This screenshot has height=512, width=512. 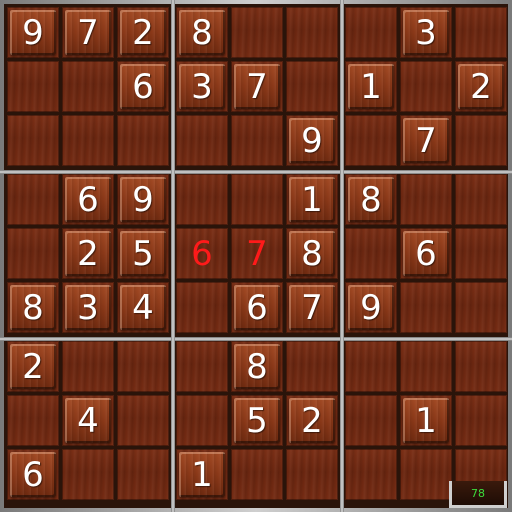 What do you see at coordinates (481, 420) in the screenshot?
I see `cell-r8c9` at bounding box center [481, 420].